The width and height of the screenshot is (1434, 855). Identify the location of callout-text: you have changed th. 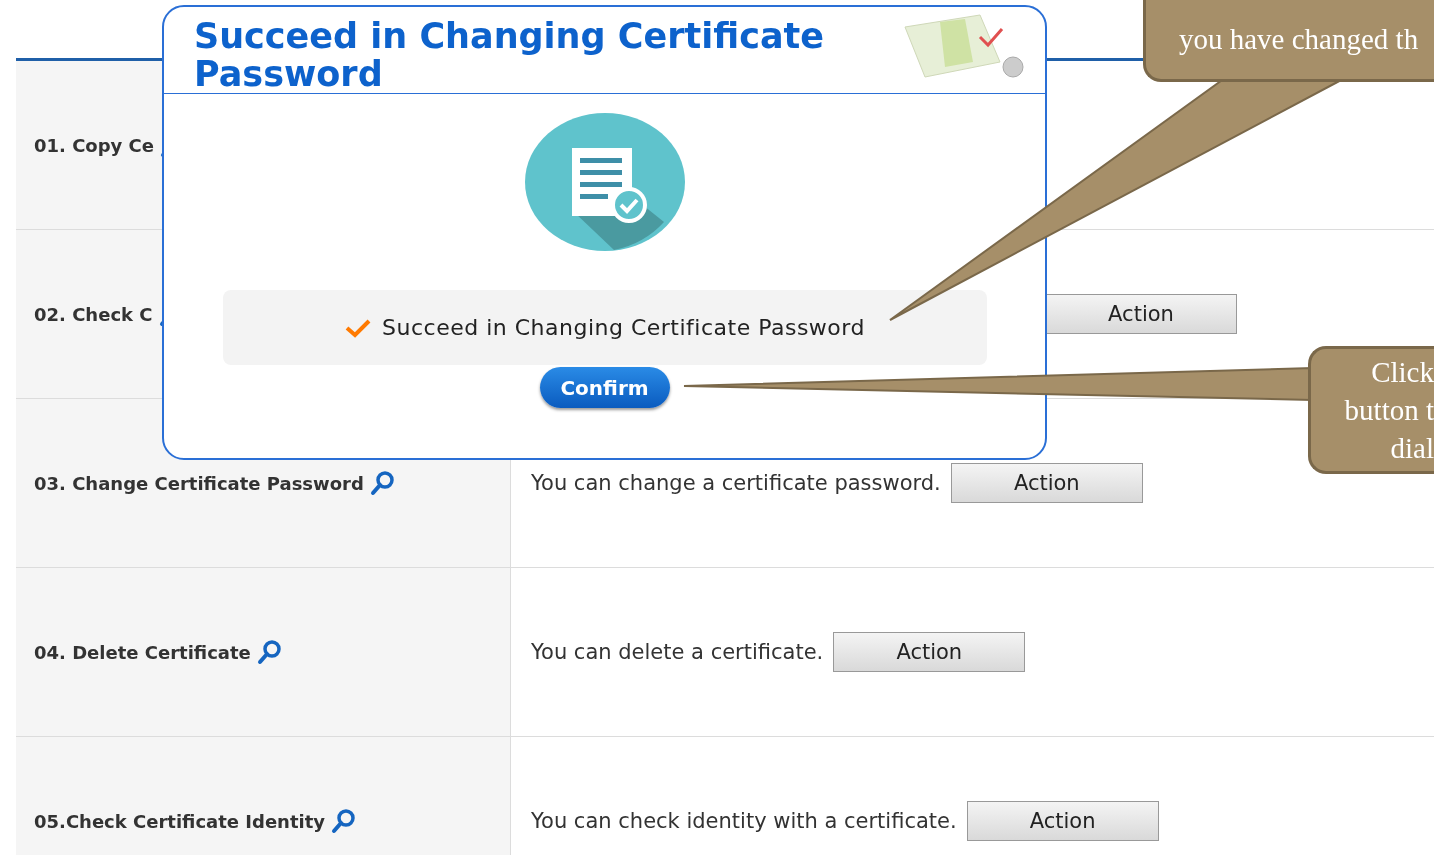
(1299, 39).